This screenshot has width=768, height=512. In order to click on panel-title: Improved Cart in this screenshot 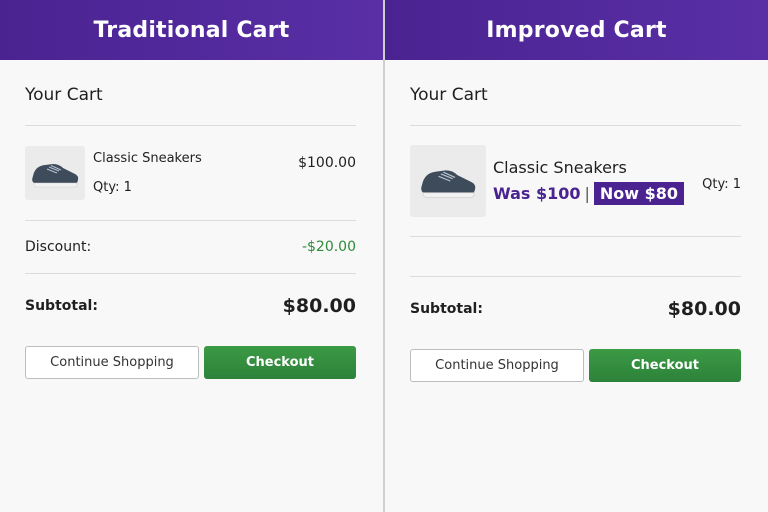, I will do `click(576, 30)`.